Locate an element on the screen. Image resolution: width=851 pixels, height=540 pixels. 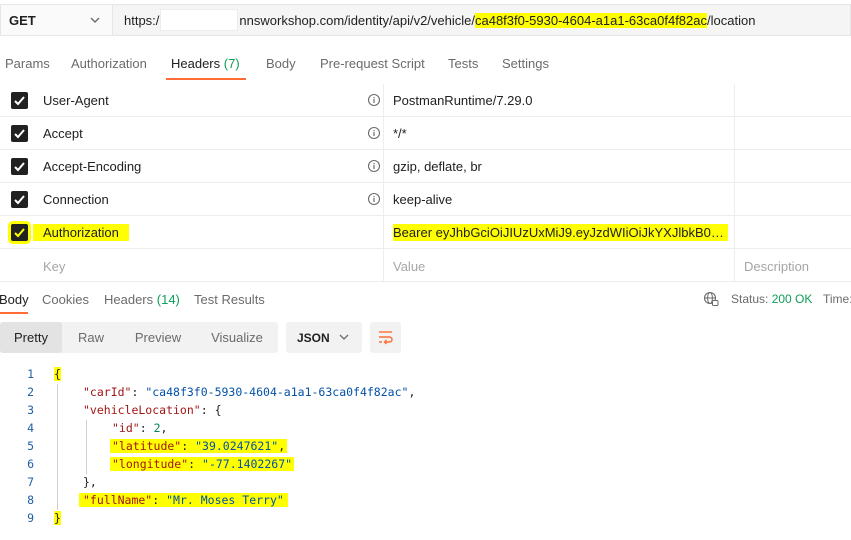
url-suffix: /location is located at coordinates (731, 20).